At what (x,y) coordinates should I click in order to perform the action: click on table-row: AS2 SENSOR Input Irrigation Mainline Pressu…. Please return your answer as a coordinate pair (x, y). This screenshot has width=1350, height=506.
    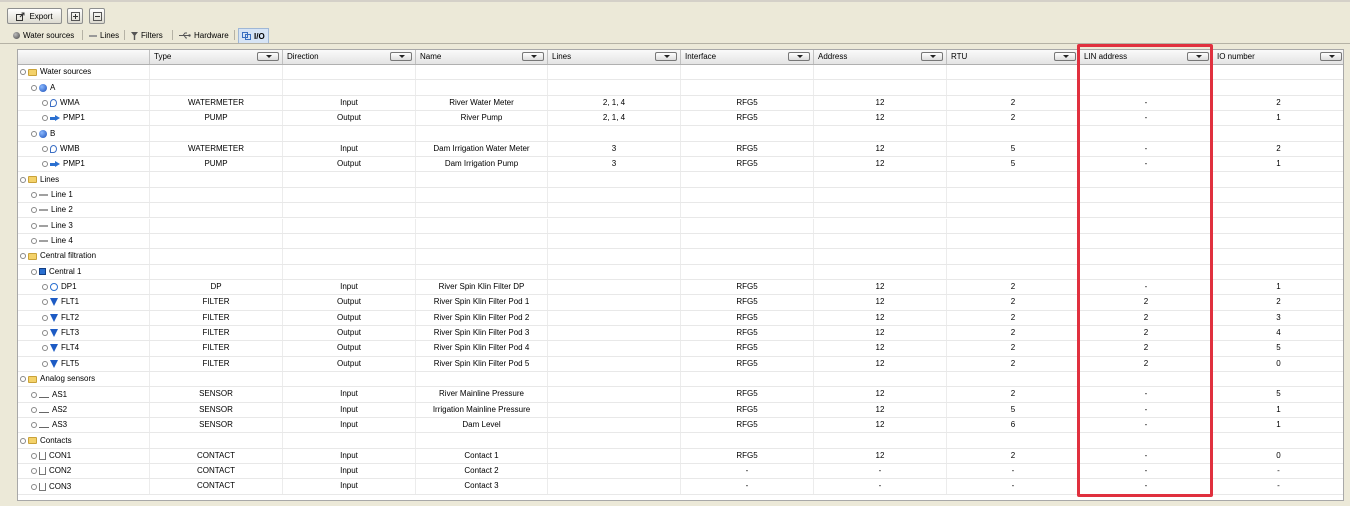
    Looking at the image, I should click on (680, 410).